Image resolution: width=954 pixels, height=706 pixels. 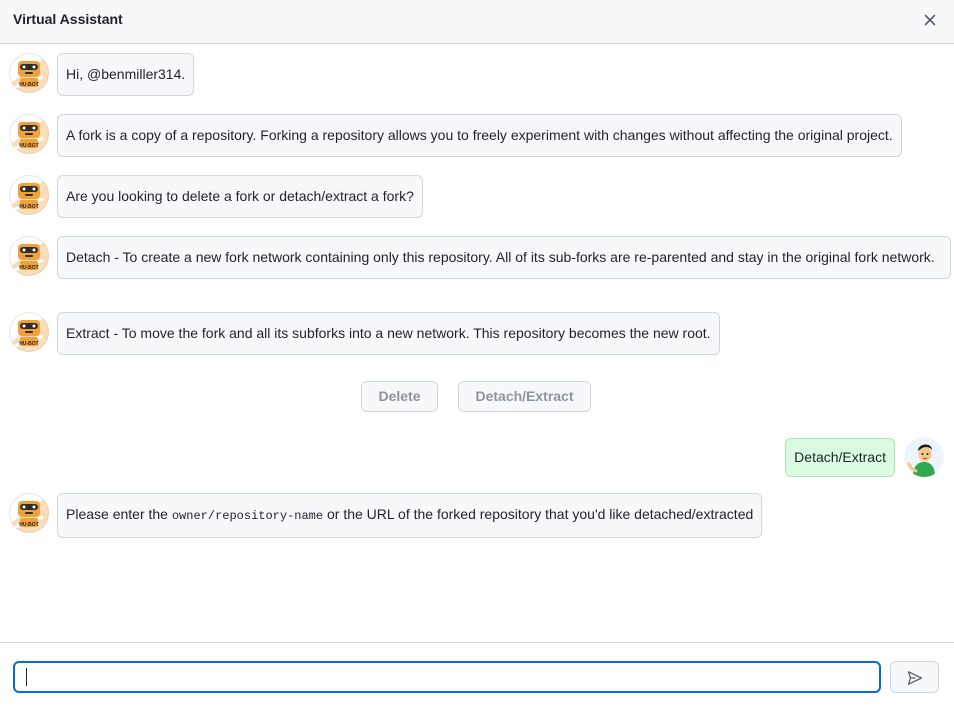 What do you see at coordinates (68, 19) in the screenshot?
I see `window-title: Virtual Assistant` at bounding box center [68, 19].